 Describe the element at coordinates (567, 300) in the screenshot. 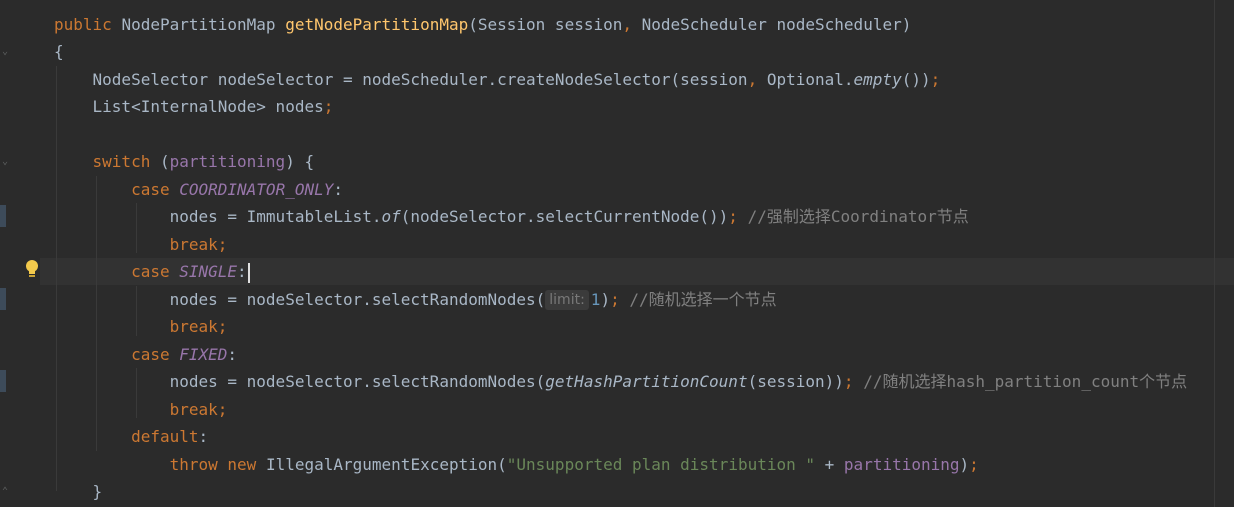

I see `parameter-hint: limit:` at that location.